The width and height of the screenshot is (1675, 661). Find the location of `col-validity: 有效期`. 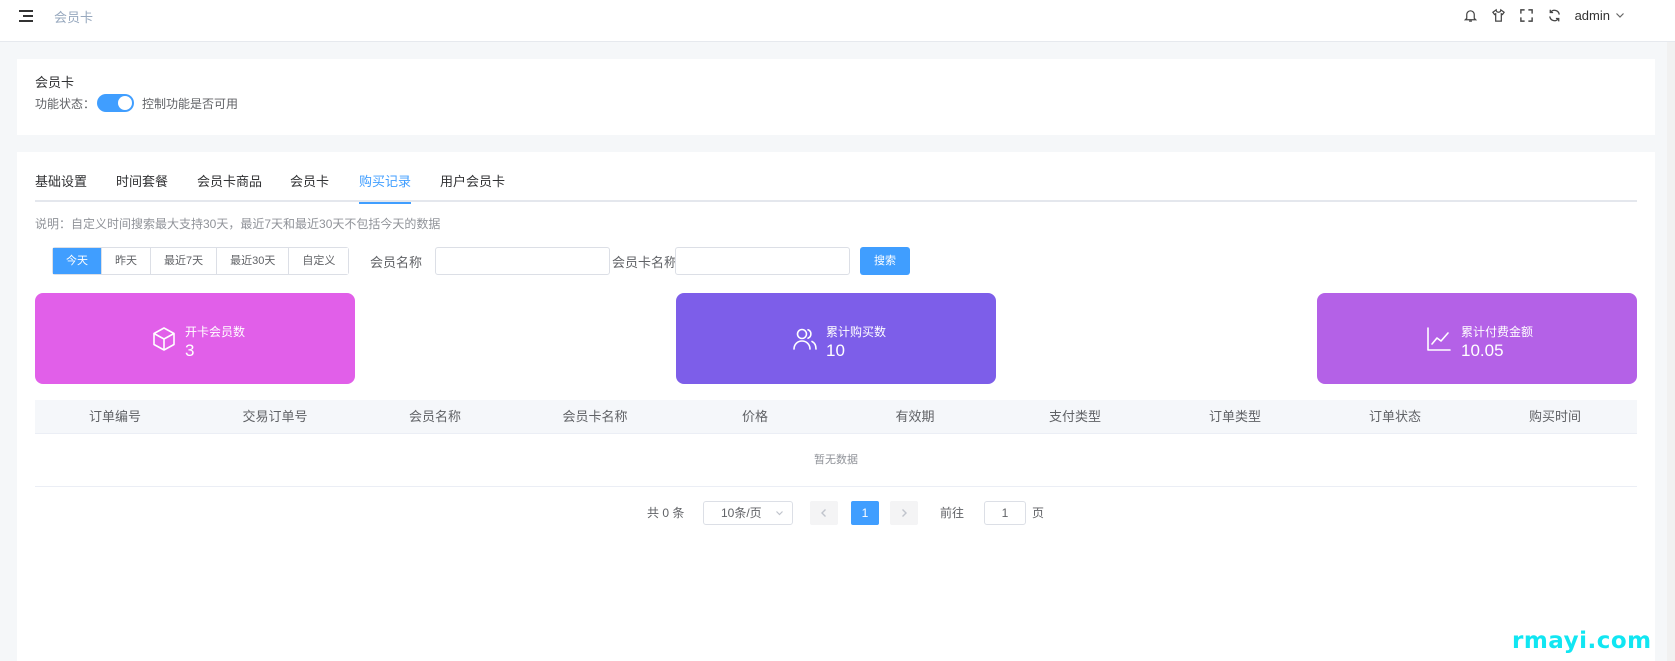

col-validity: 有效期 is located at coordinates (915, 416).